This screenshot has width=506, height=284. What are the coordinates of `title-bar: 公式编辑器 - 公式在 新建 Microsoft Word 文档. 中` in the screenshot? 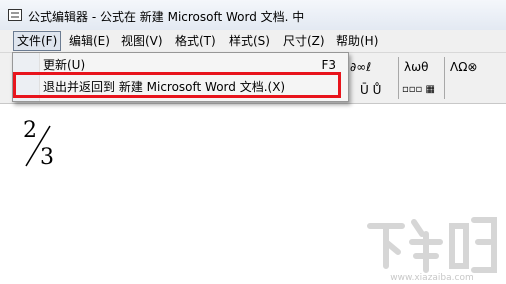 It's located at (253, 15).